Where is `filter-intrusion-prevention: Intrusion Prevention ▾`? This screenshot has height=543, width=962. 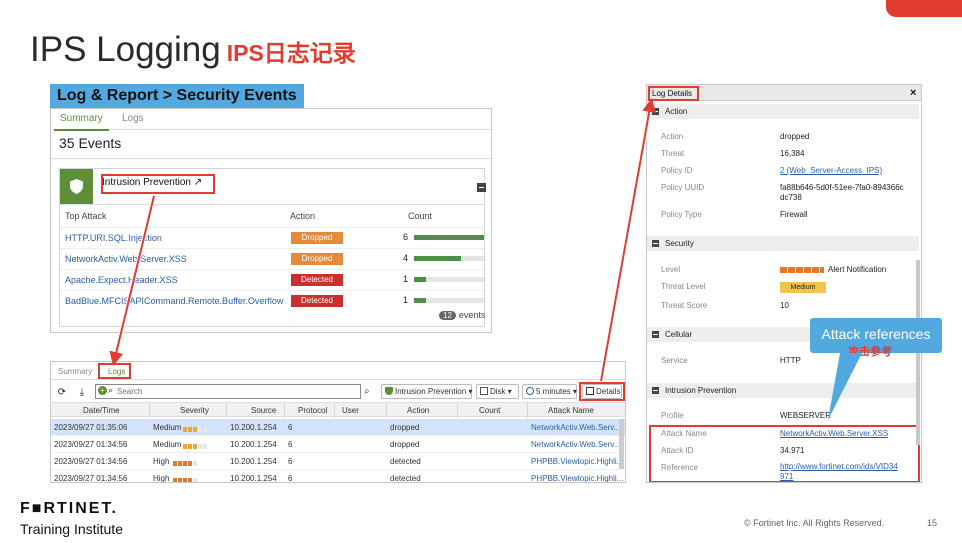 filter-intrusion-prevention: Intrusion Prevention ▾ is located at coordinates (426, 391).